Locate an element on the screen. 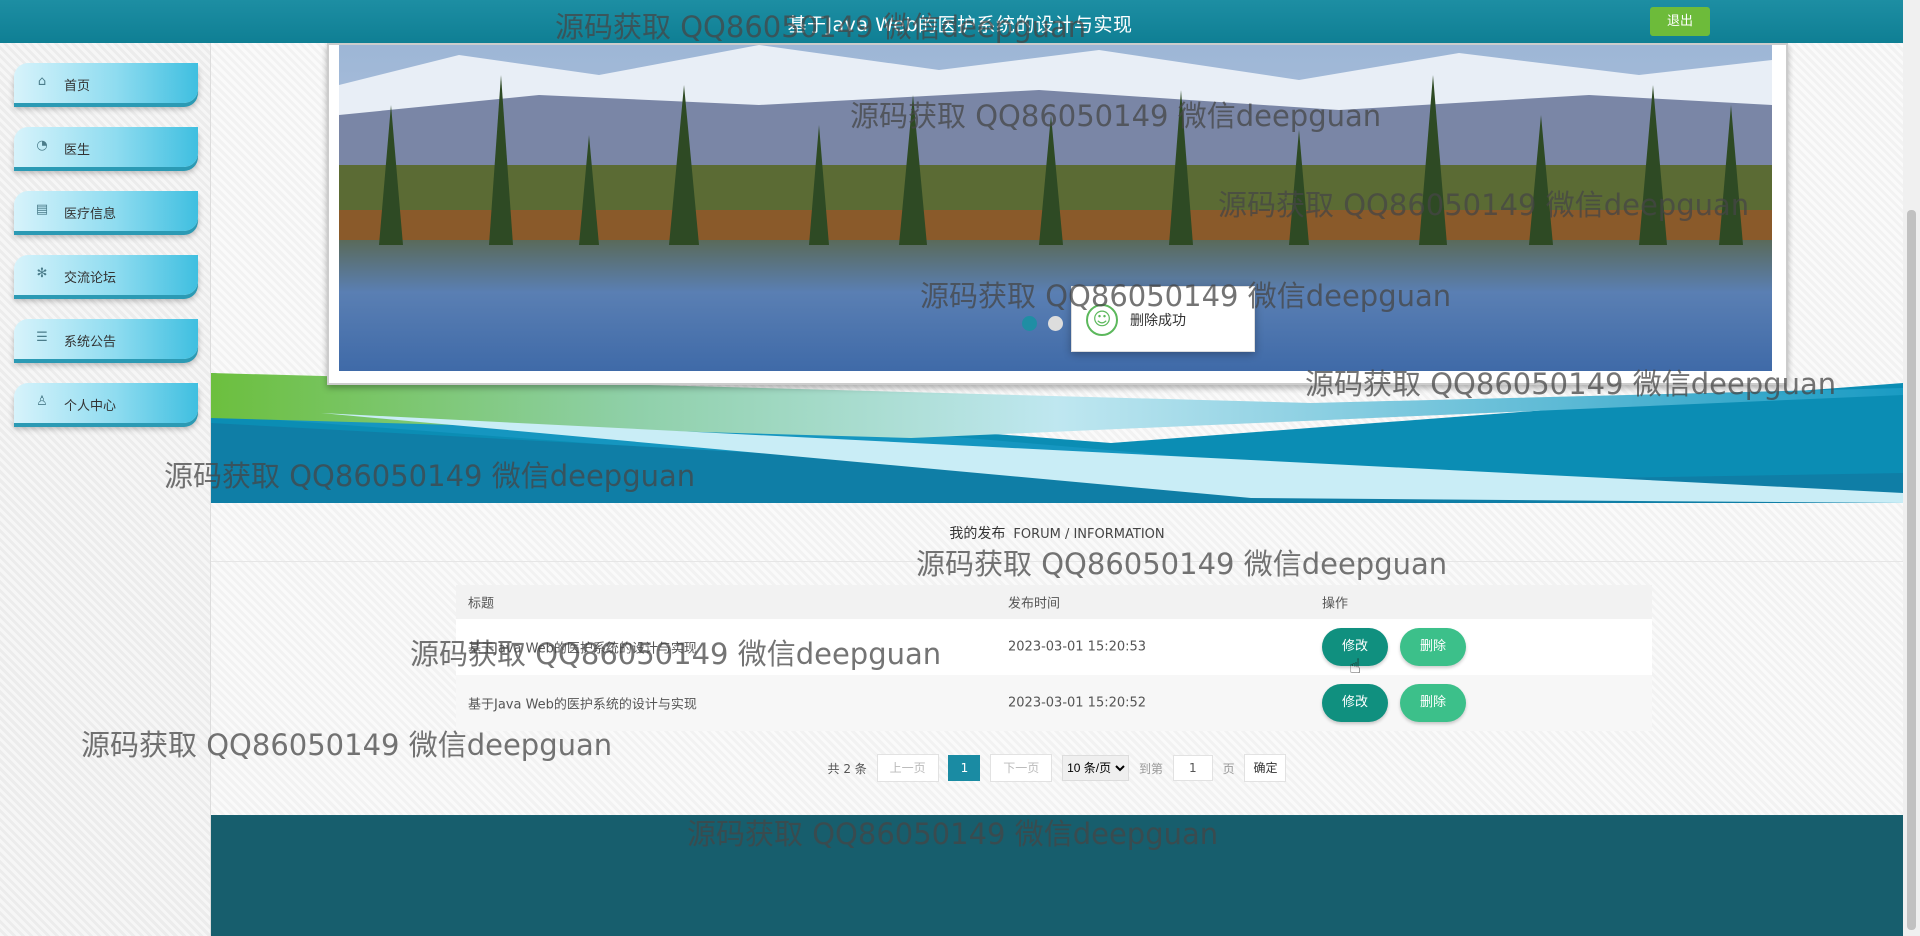 The image size is (1920, 936). sidebar-item-announcement: ☰ 系统公告 is located at coordinates (106, 339).